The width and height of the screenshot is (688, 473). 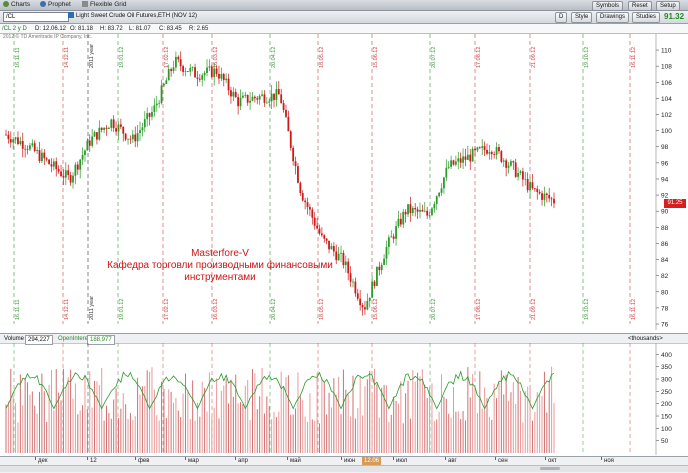 I want to click on date-marker-label-top: 21.09.12, so click(x=534, y=57).